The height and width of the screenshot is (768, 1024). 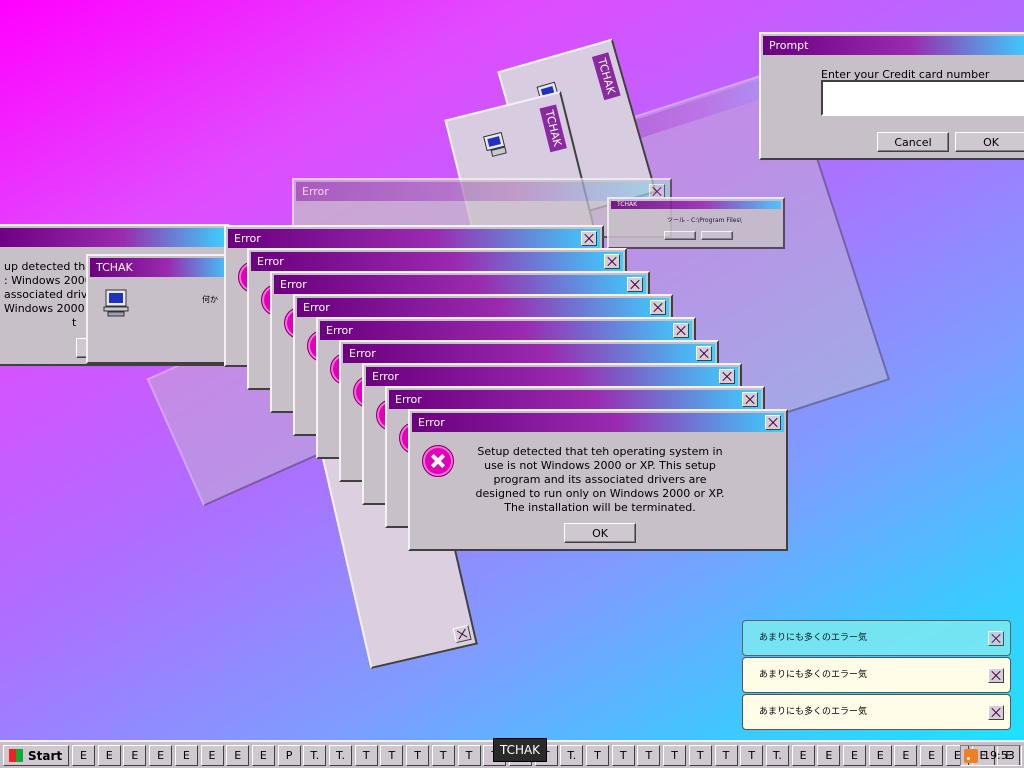 What do you see at coordinates (520, 750) in the screenshot?
I see `taskbar-tooltip: TCHAK` at bounding box center [520, 750].